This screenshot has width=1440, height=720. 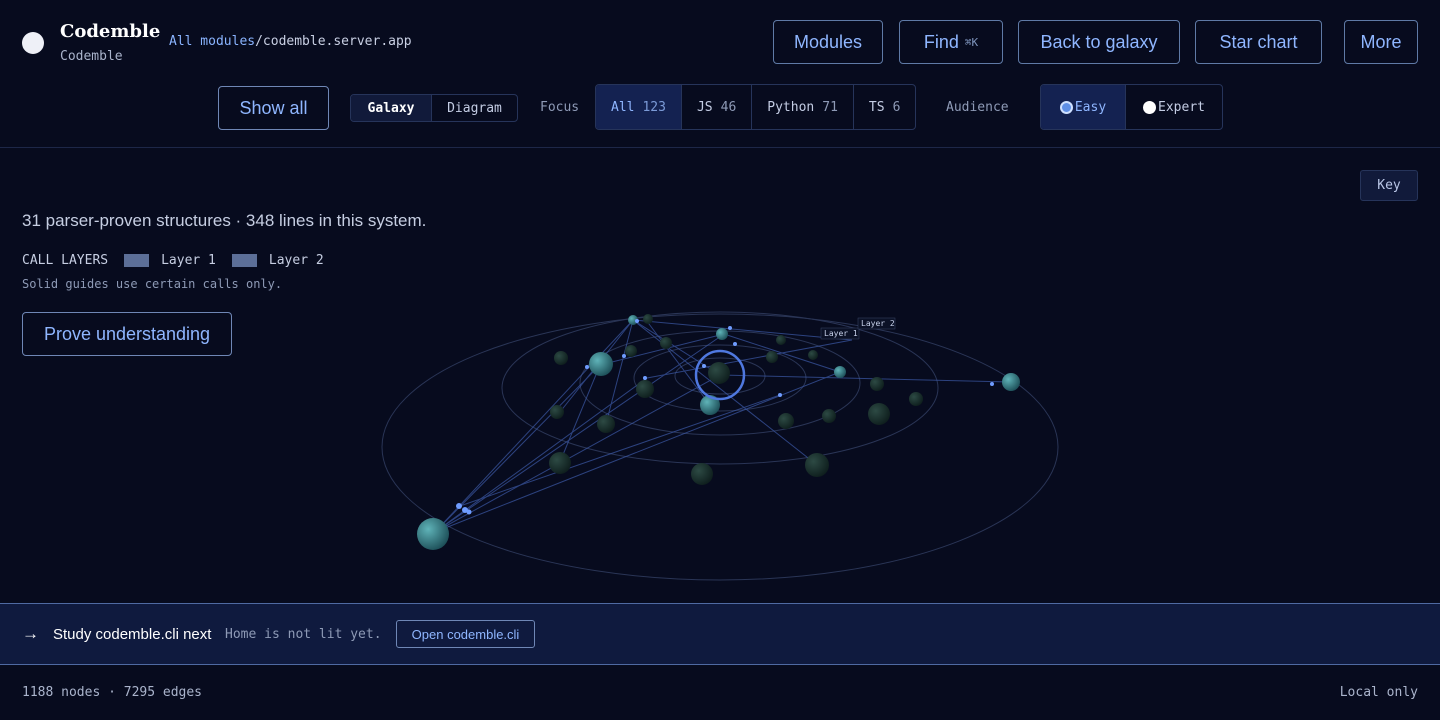 I want to click on logo-icon, so click(x=33, y=43).